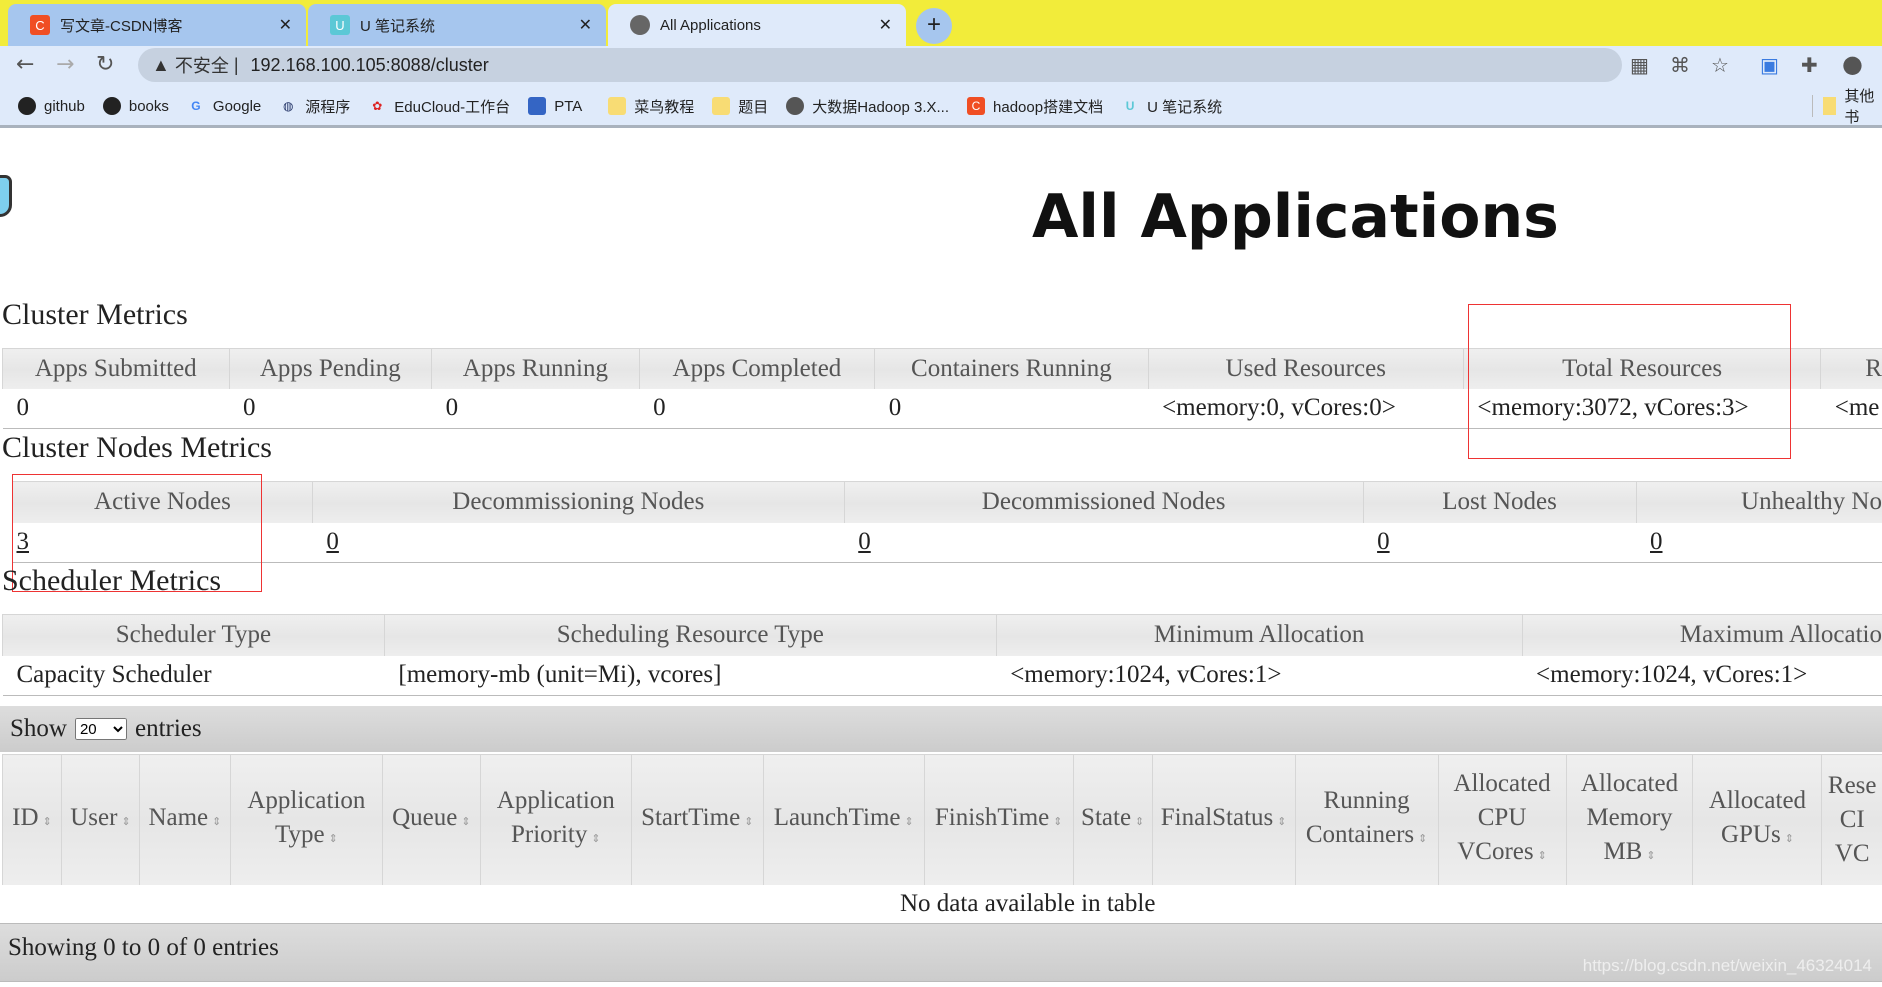  Describe the element at coordinates (457, 25) in the screenshot. I see `tab-notes: U U 笔记系统 ✕` at that location.